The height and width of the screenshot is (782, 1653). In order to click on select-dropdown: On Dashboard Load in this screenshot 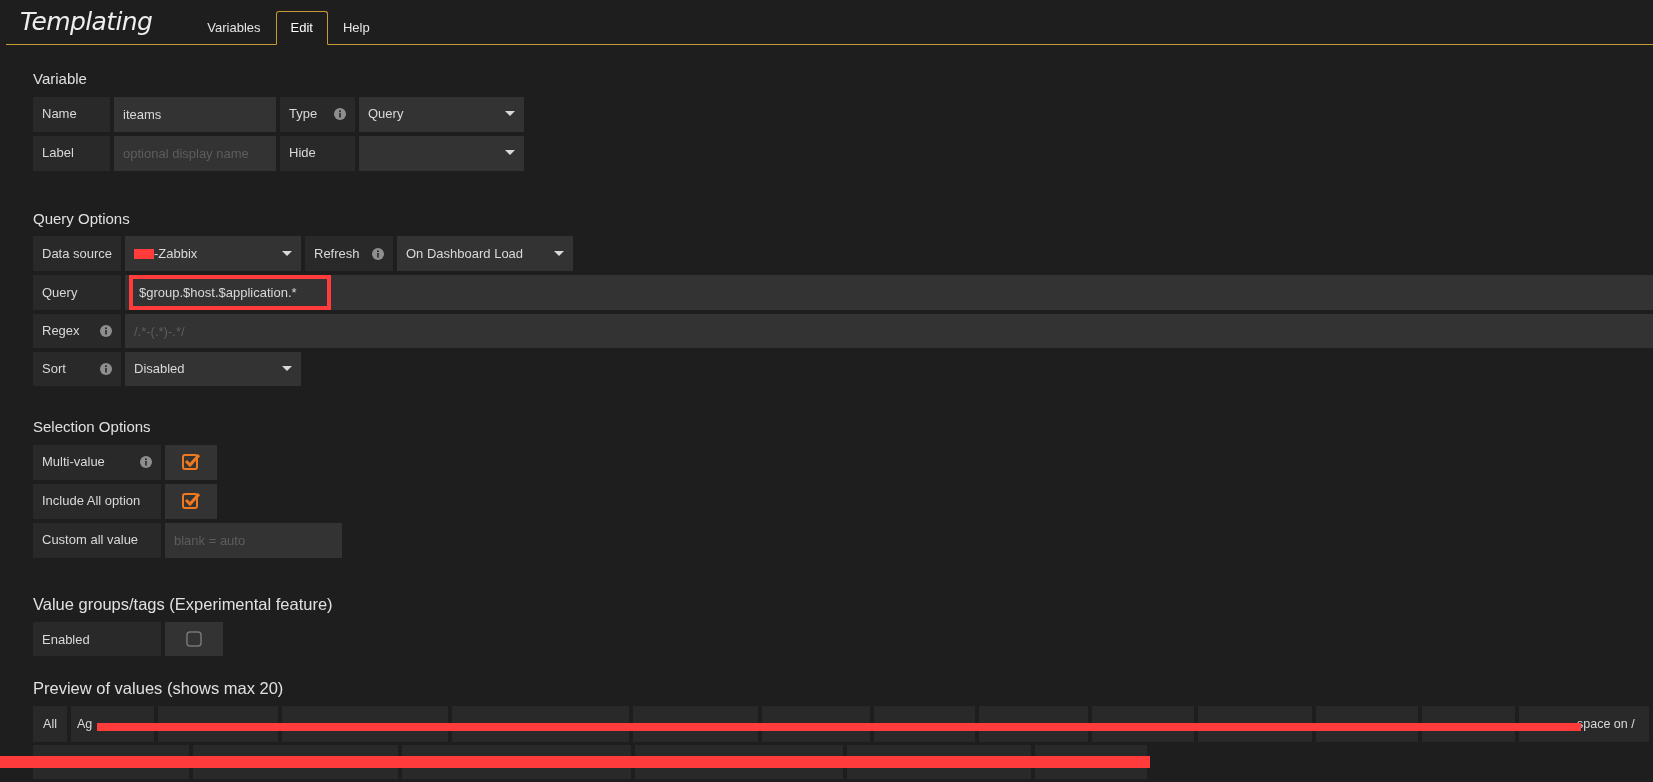, I will do `click(485, 253)`.